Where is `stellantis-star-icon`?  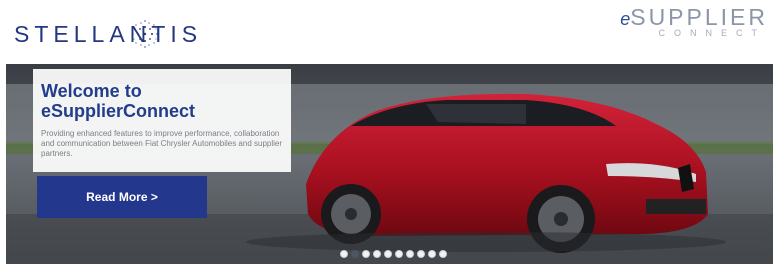
stellantis-star-icon is located at coordinates (145, 34).